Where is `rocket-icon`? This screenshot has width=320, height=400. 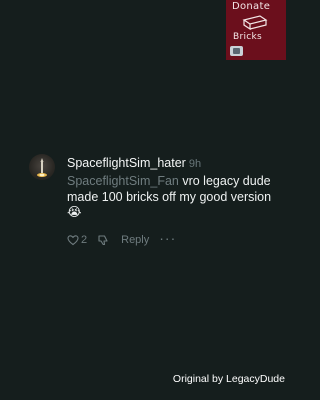 rocket-icon is located at coordinates (42, 167).